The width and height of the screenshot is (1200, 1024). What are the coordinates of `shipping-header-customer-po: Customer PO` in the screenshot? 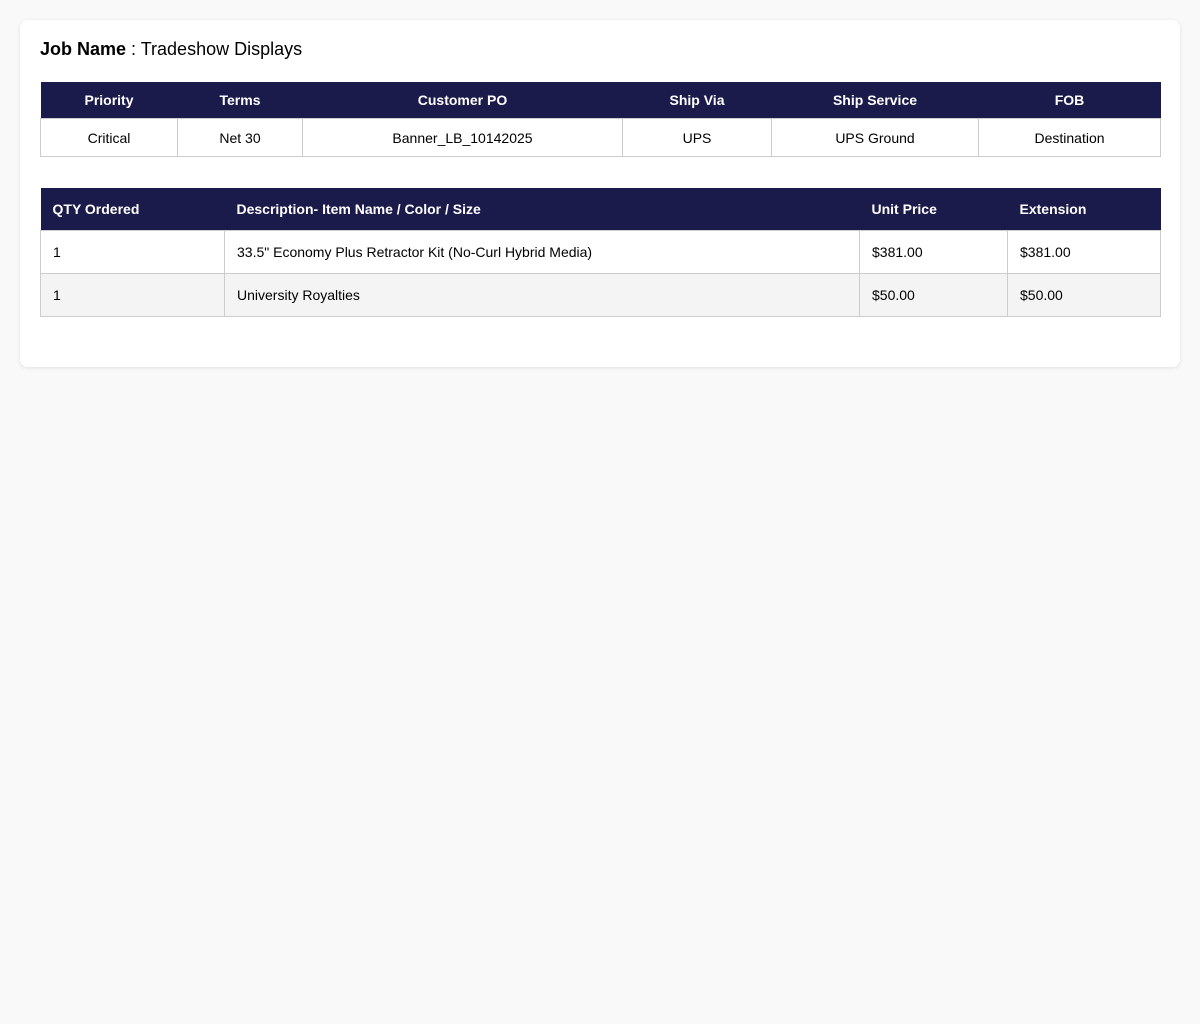 It's located at (462, 100).